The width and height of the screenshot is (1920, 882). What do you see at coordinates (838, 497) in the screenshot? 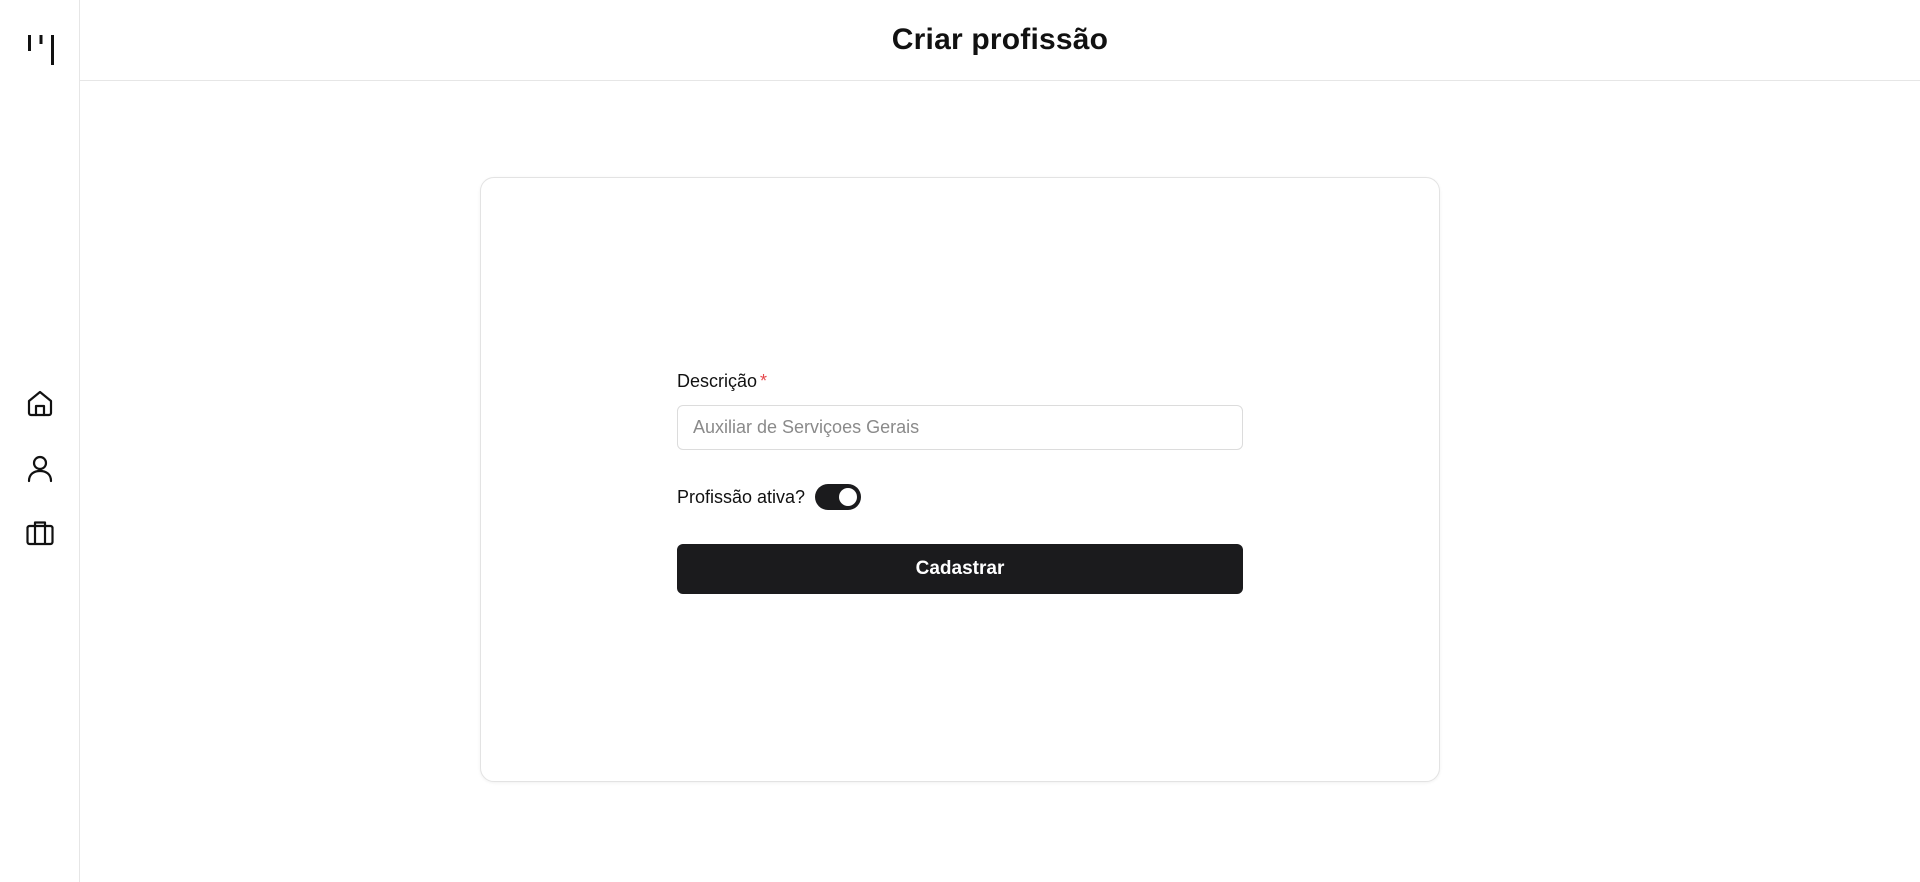
I see `active-toggle` at bounding box center [838, 497].